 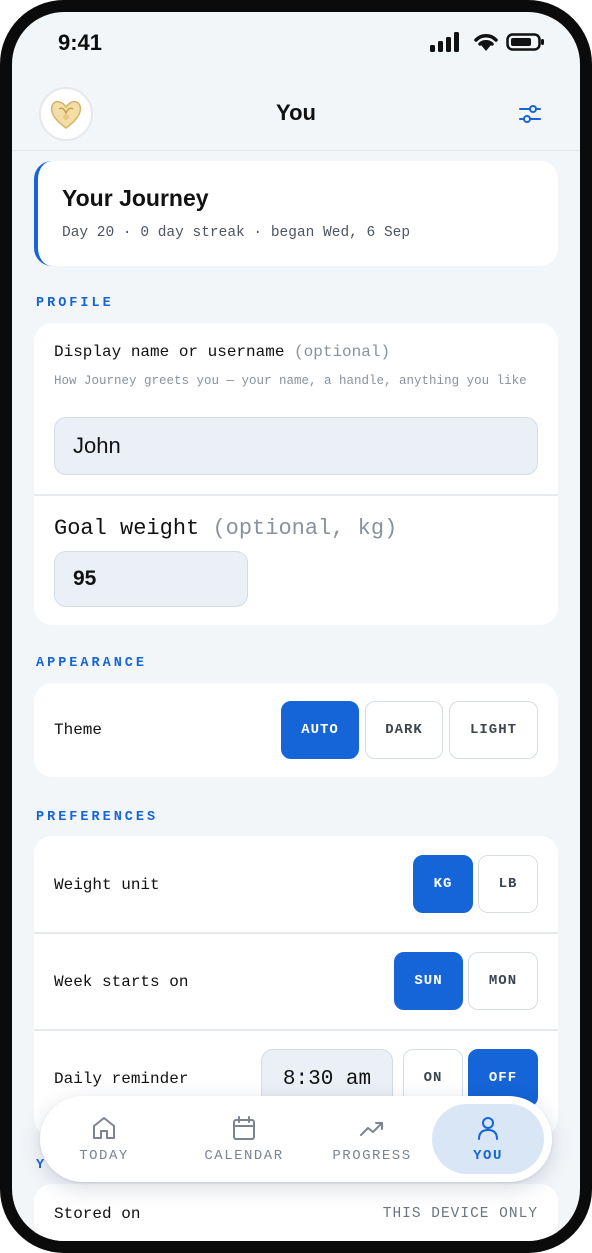 What do you see at coordinates (371, 1129) in the screenshot?
I see `trending-up-icon` at bounding box center [371, 1129].